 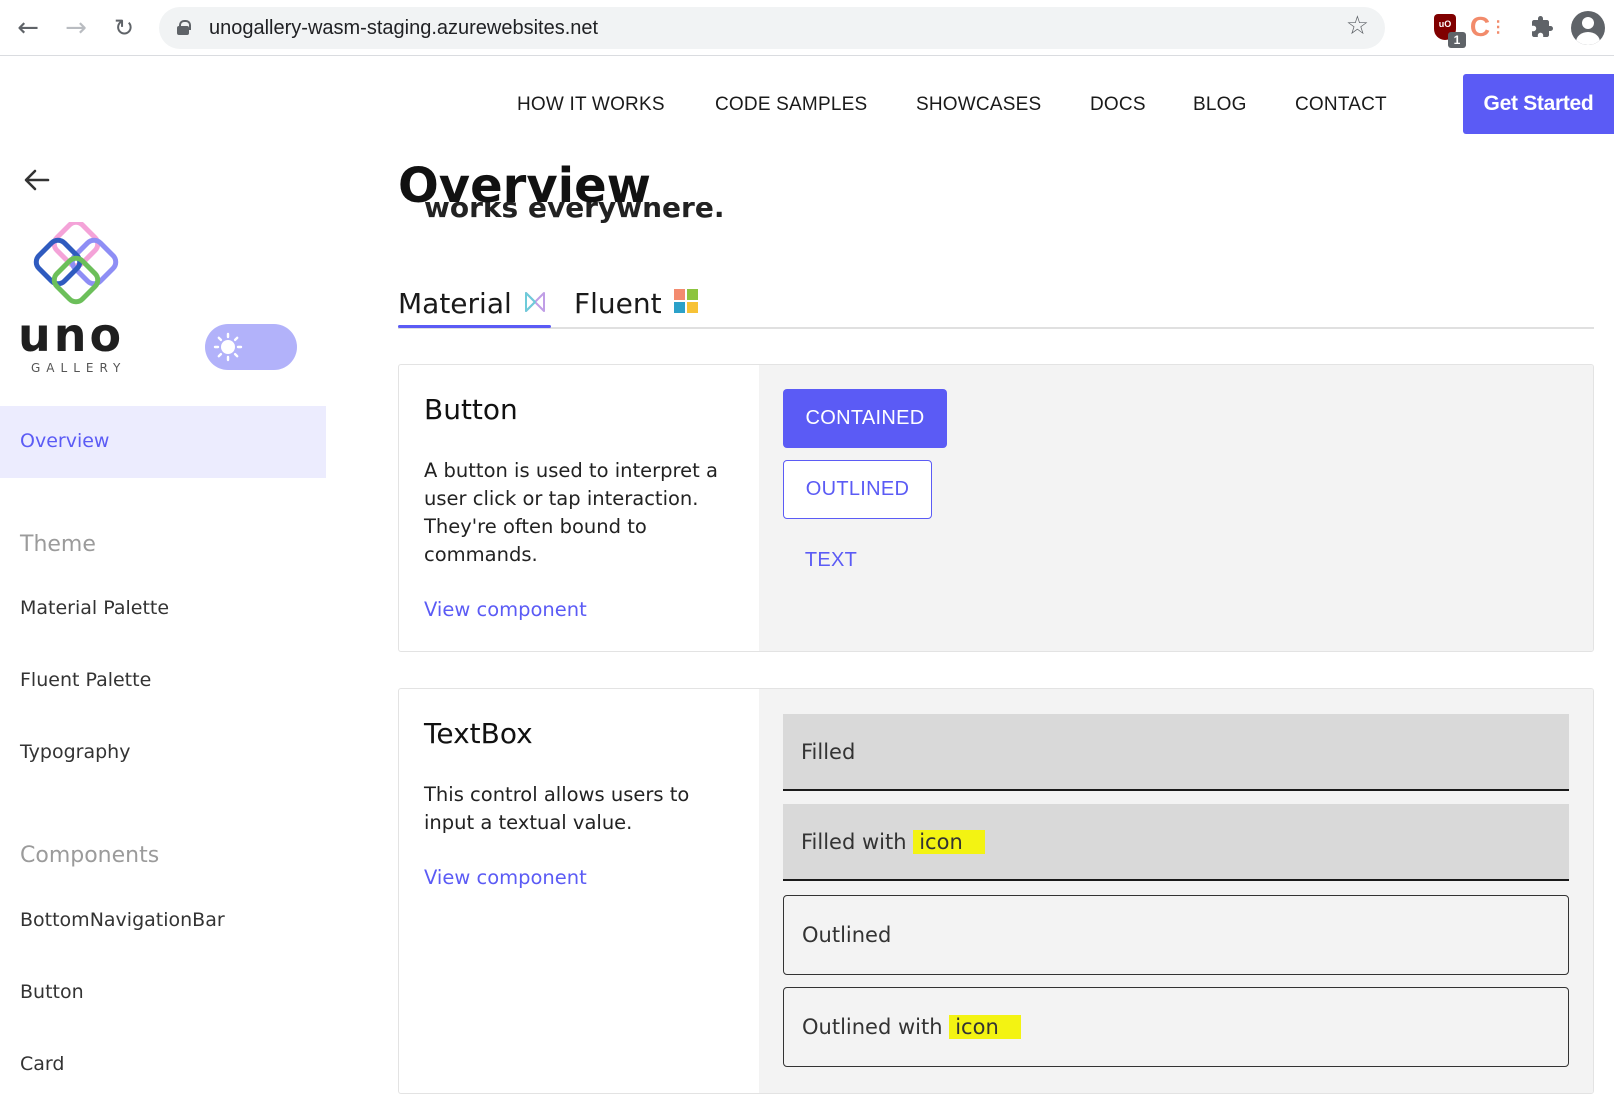 What do you see at coordinates (591, 106) in the screenshot?
I see `nav-how-it-works: HOW IT WORKS` at bounding box center [591, 106].